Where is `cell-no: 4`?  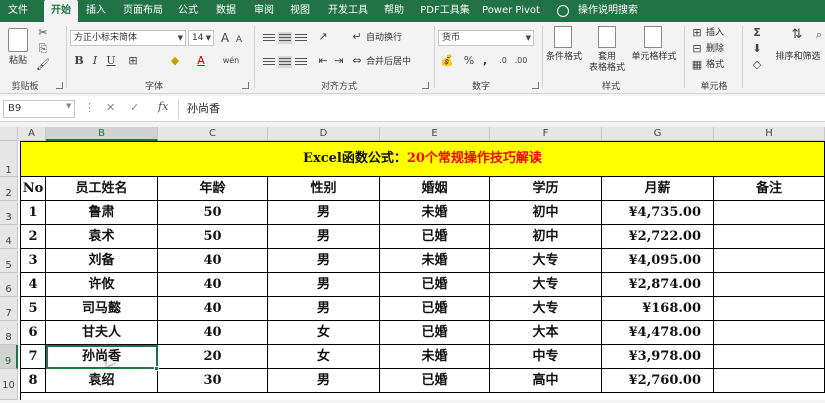 cell-no: 4 is located at coordinates (33, 285).